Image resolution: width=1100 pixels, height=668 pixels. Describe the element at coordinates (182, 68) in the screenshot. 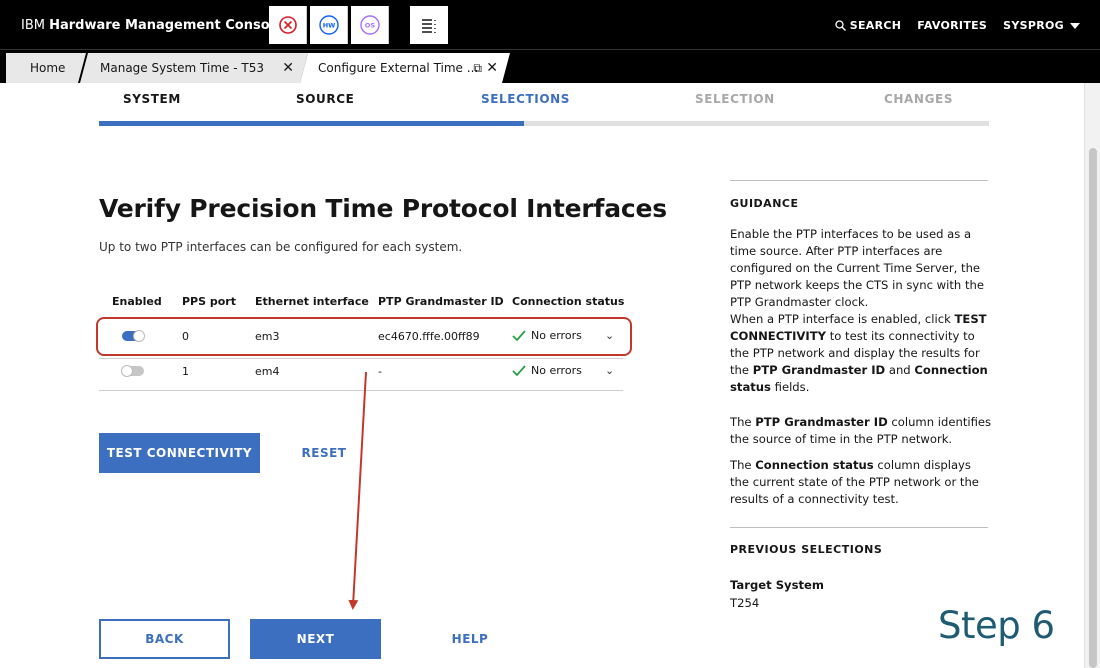

I see `tab-label: Manage System Time - T53` at that location.